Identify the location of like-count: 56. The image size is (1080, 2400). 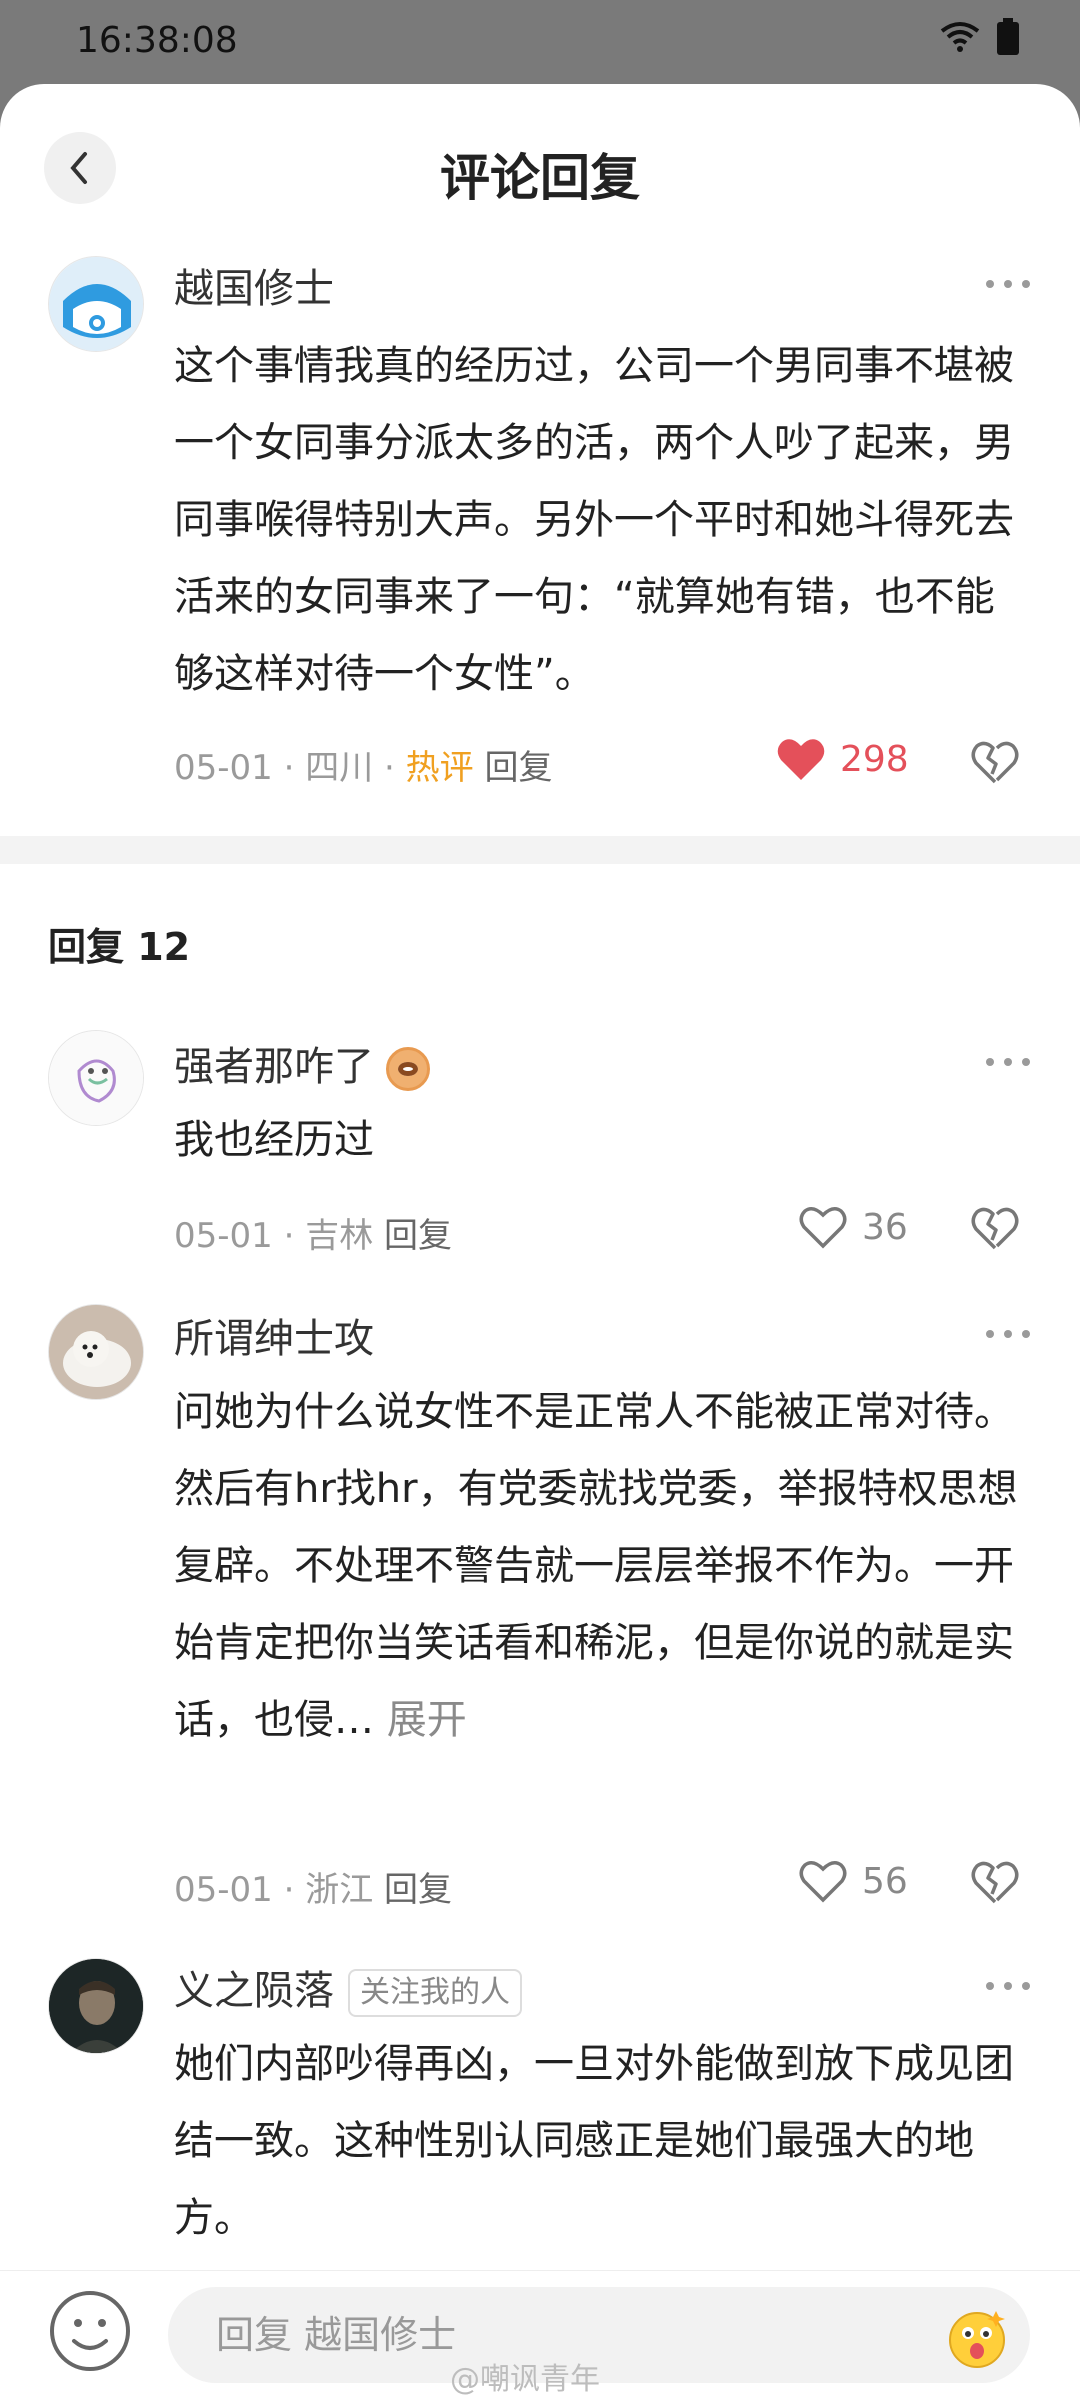
(885, 1881).